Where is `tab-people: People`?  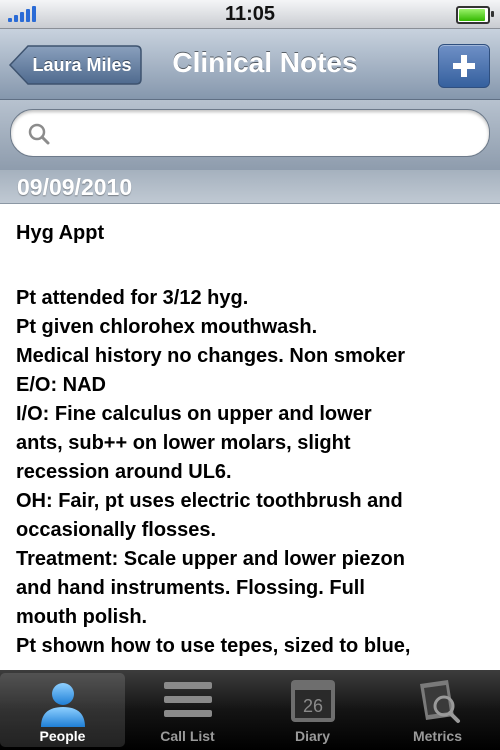
tab-people: People is located at coordinates (62, 710).